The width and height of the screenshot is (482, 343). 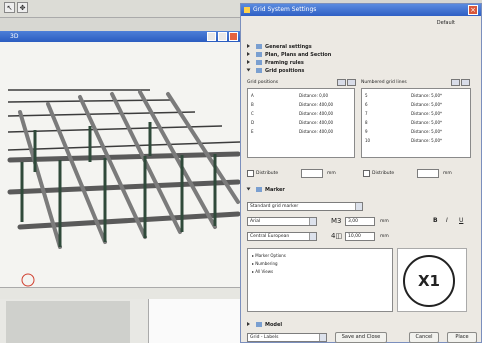 I want to click on list-item: 6 Distance: 5,00*, so click(x=403, y=104).